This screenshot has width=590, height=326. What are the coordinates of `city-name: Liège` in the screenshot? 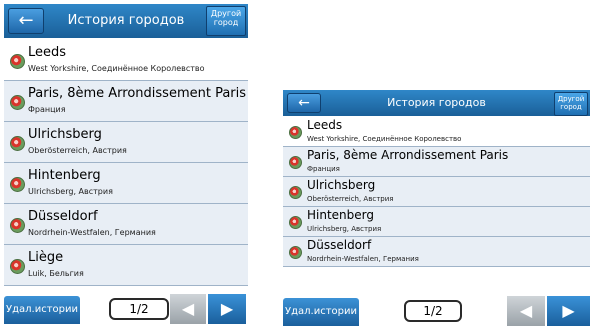 It's located at (46, 257).